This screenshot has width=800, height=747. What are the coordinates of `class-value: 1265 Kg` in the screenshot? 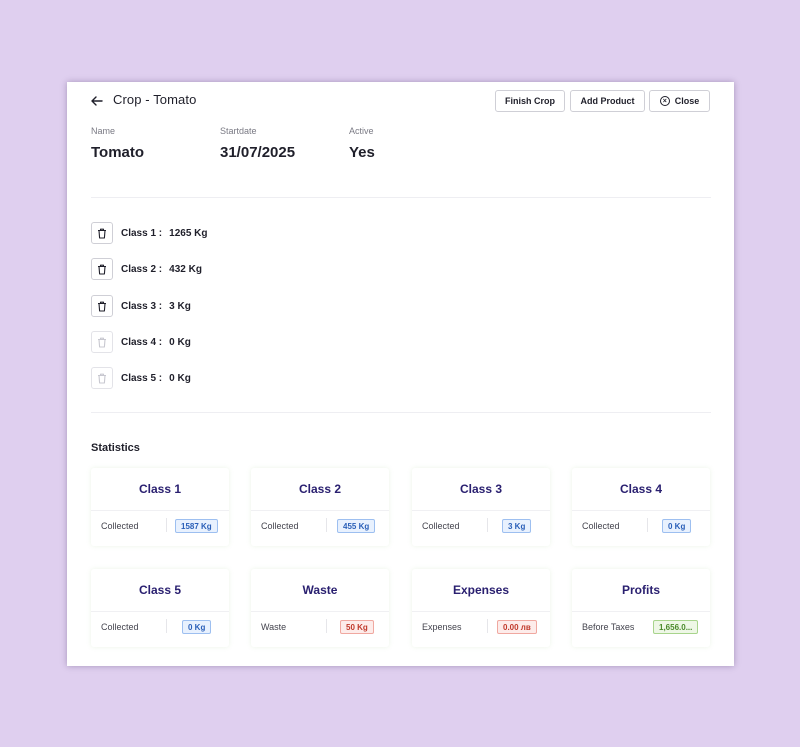 It's located at (188, 233).